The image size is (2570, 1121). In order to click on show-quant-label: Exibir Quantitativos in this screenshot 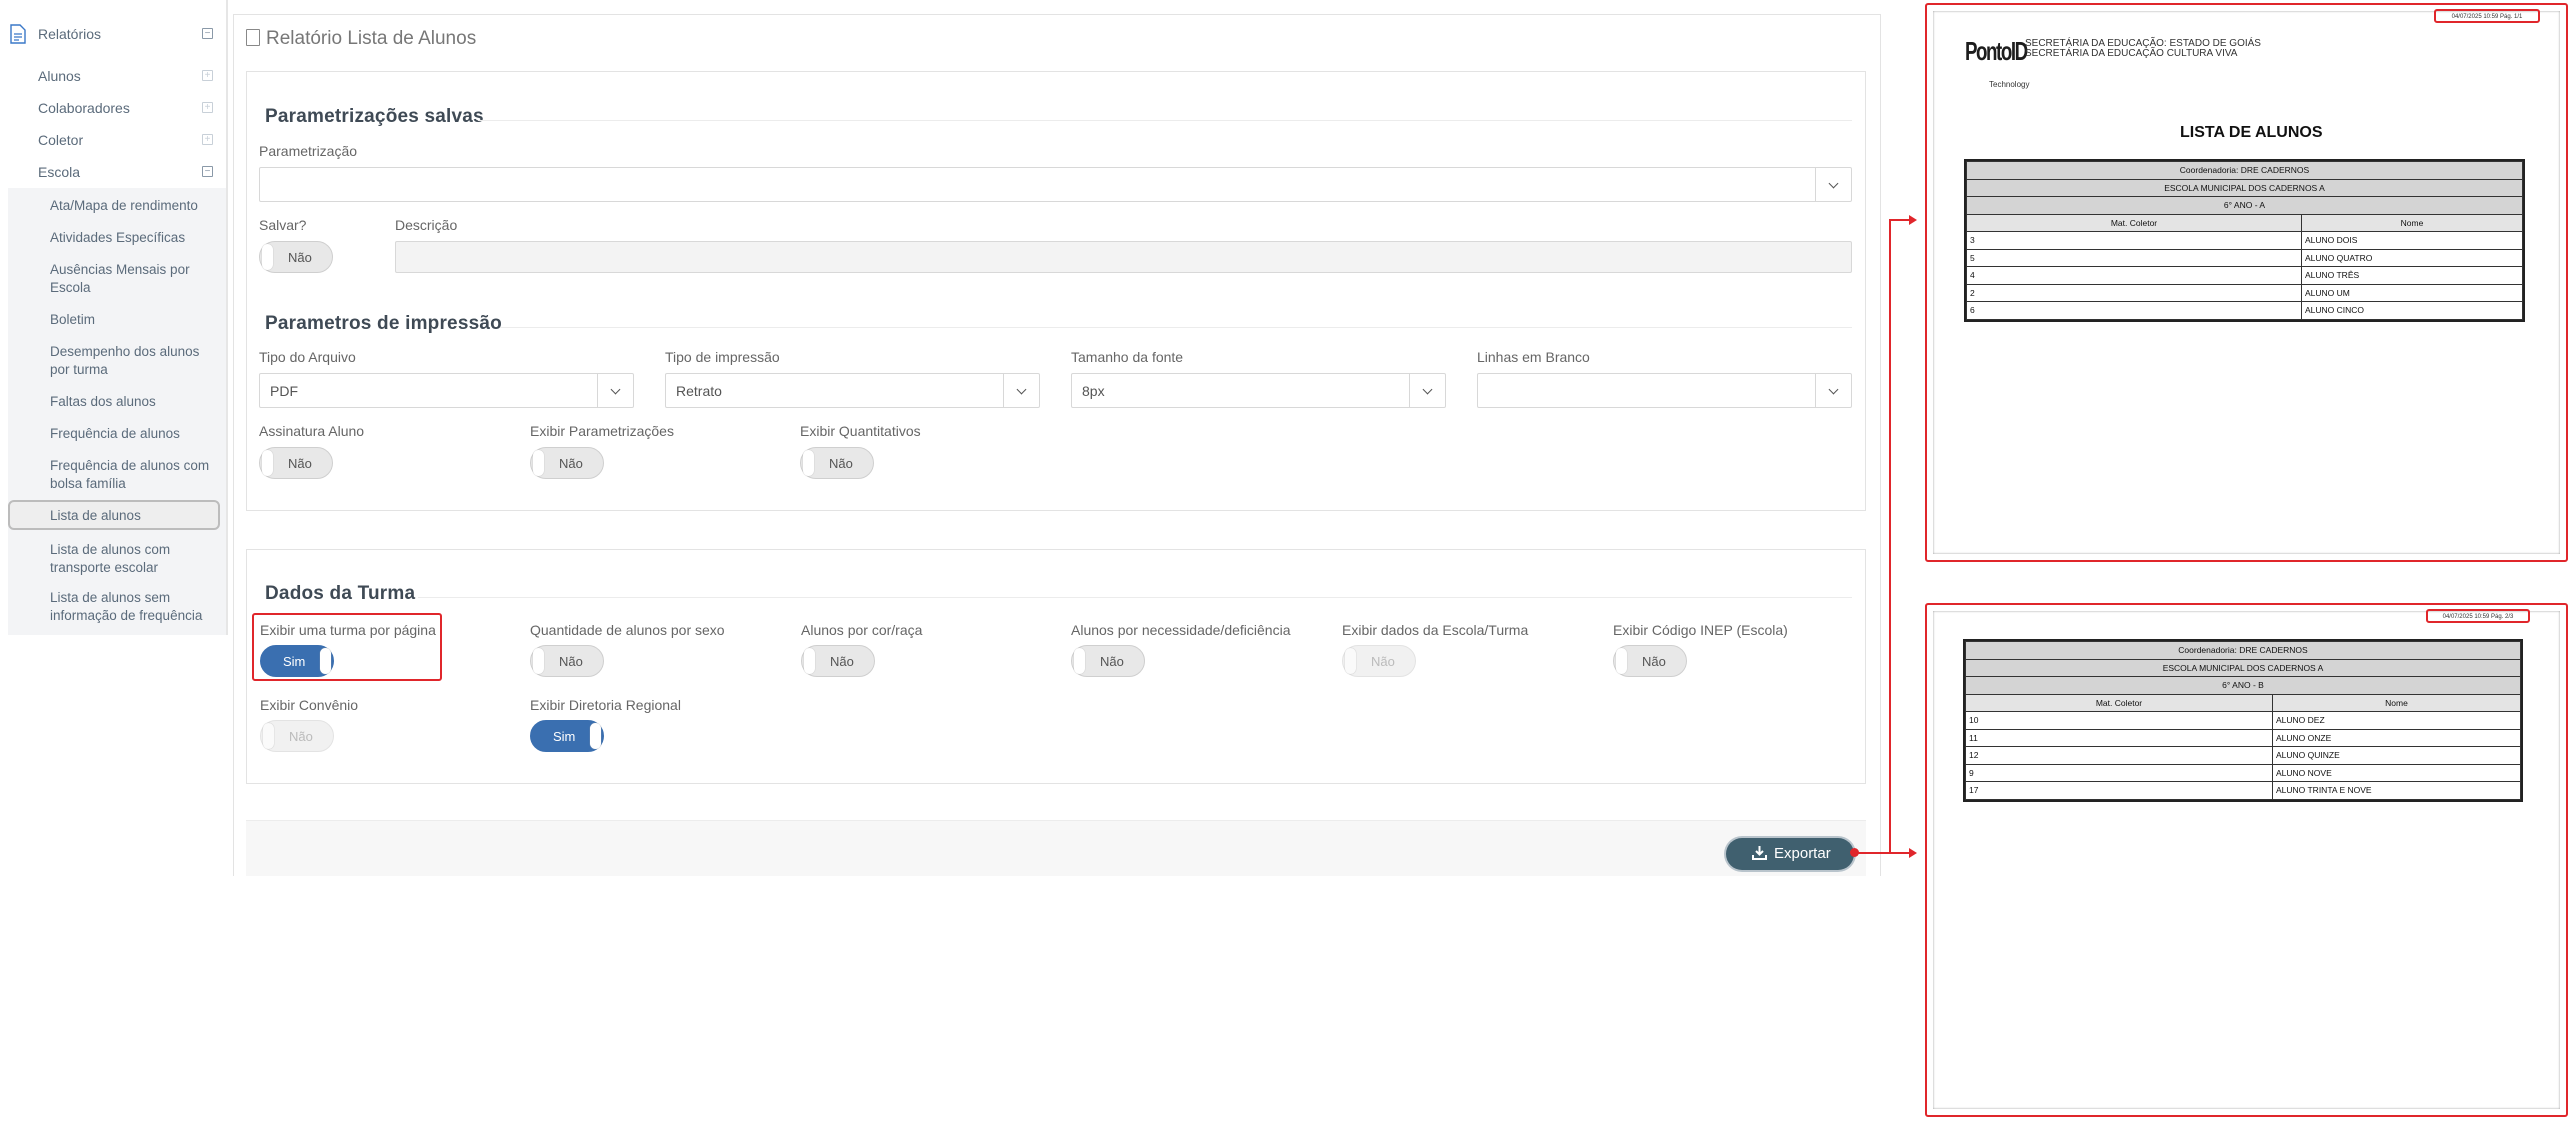, I will do `click(860, 431)`.